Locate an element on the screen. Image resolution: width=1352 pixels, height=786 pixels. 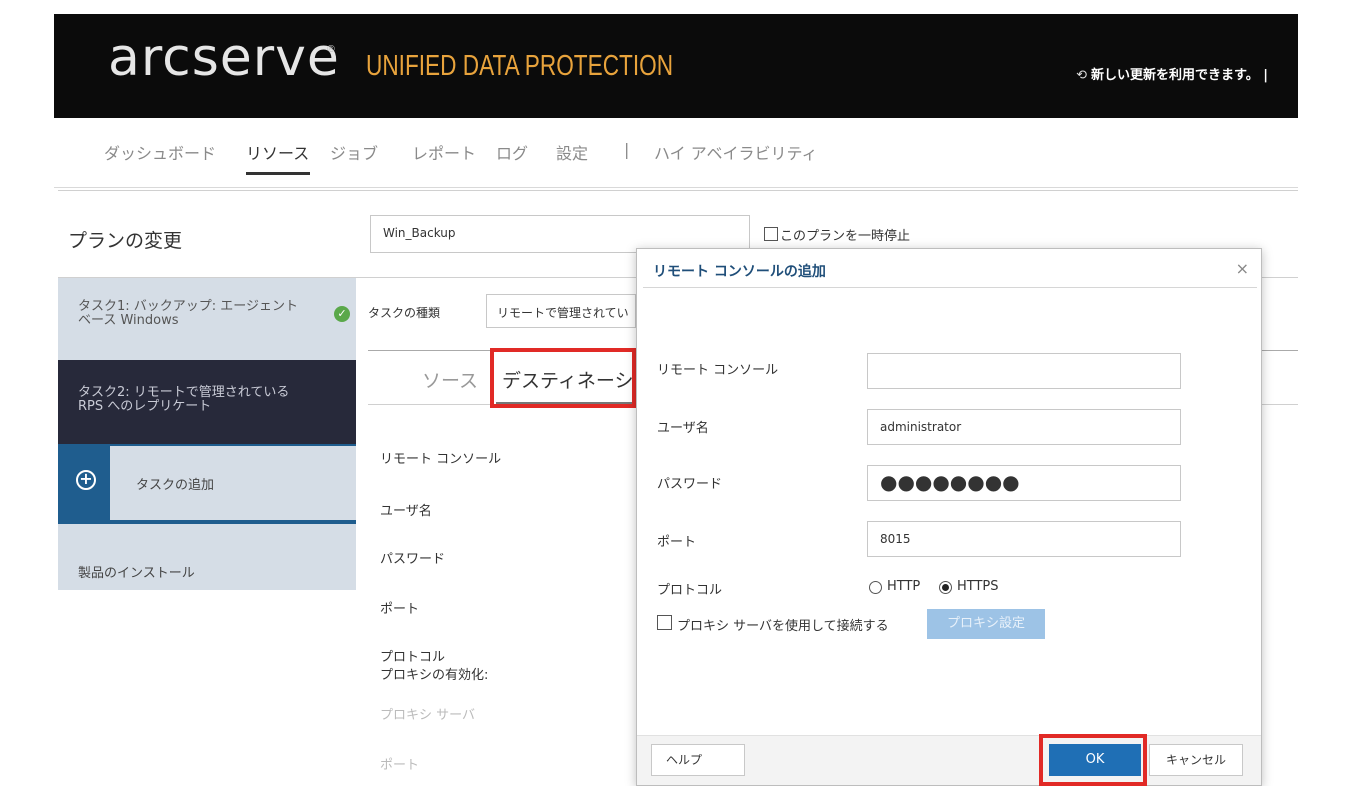
port-input: 8015 is located at coordinates (1024, 539).